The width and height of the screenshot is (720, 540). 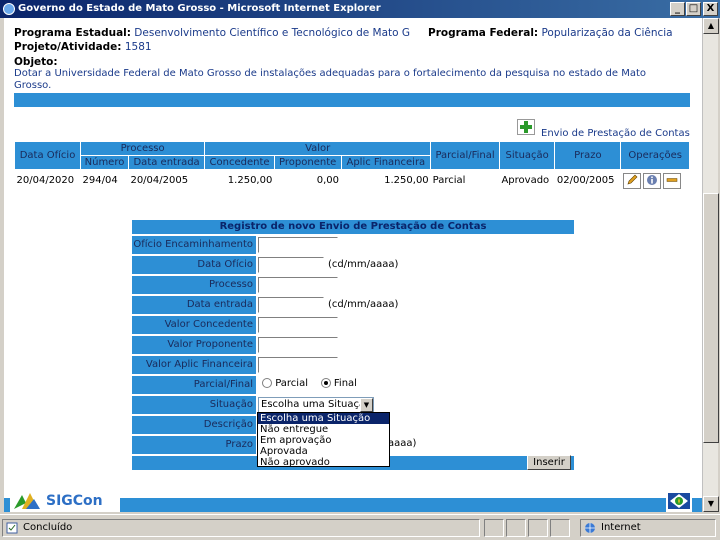 I want to click on projeto-value: 1581, so click(x=138, y=47).